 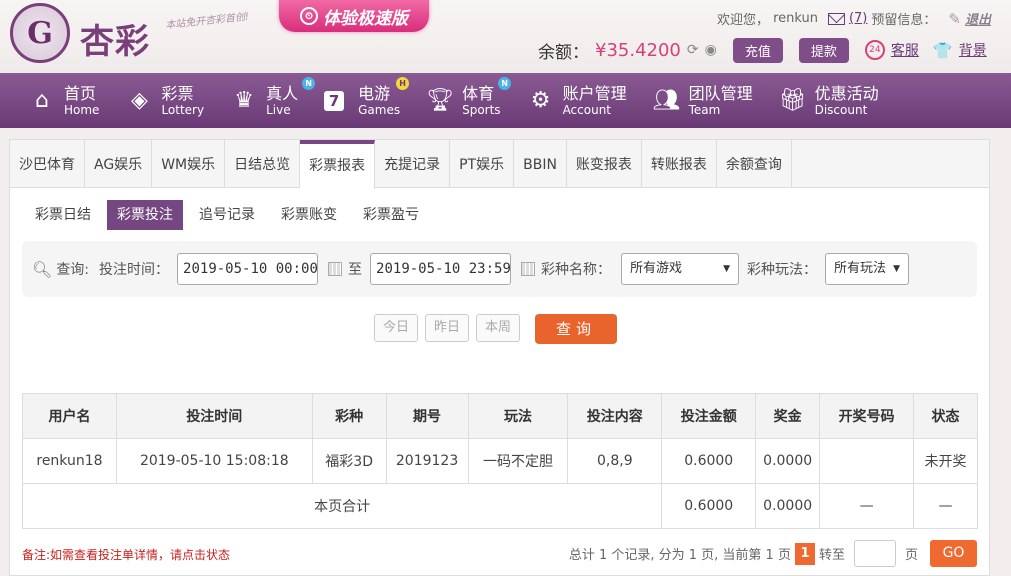 I want to click on subtab-2: 追号记录, so click(x=227, y=215).